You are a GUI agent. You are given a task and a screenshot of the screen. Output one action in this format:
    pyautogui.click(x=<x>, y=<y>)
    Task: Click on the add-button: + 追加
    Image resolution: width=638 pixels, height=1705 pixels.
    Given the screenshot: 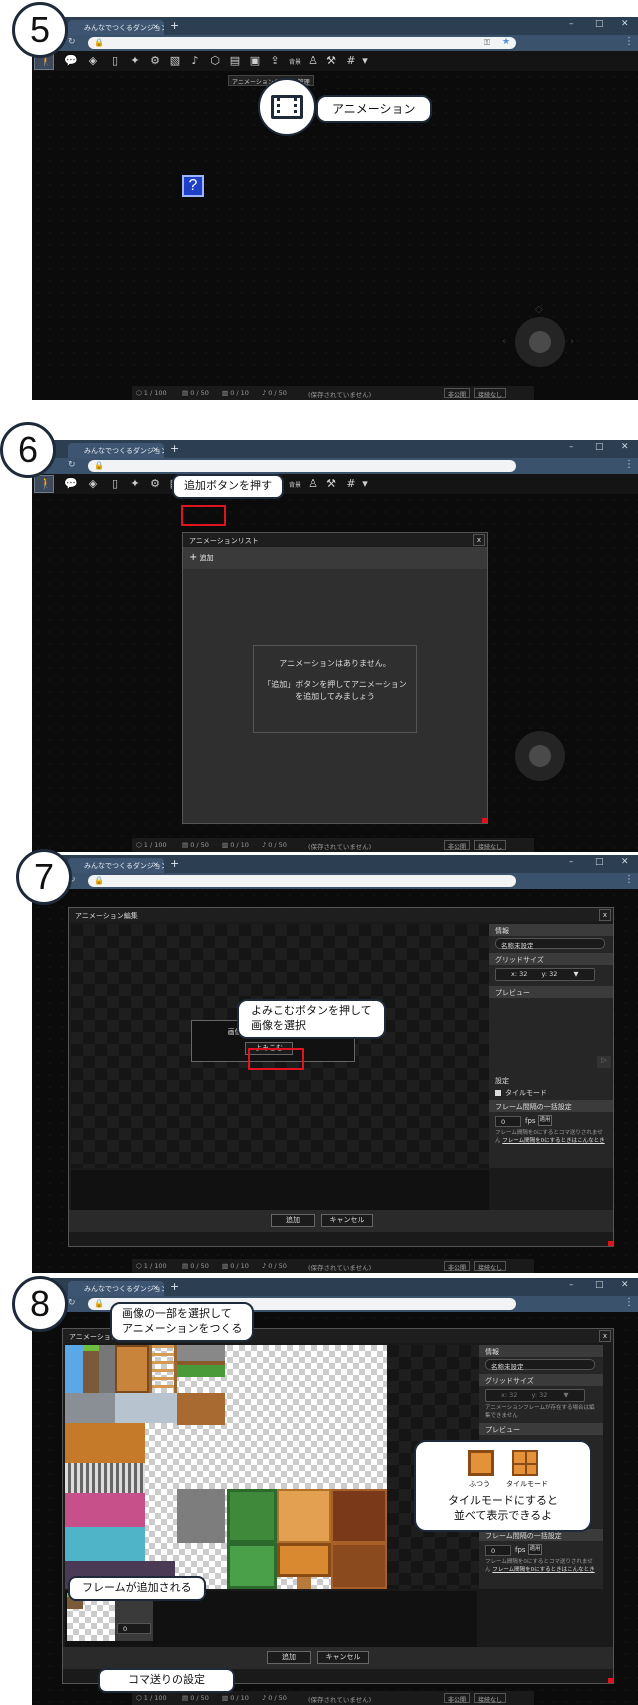 What is the action you would take?
    pyautogui.click(x=204, y=558)
    